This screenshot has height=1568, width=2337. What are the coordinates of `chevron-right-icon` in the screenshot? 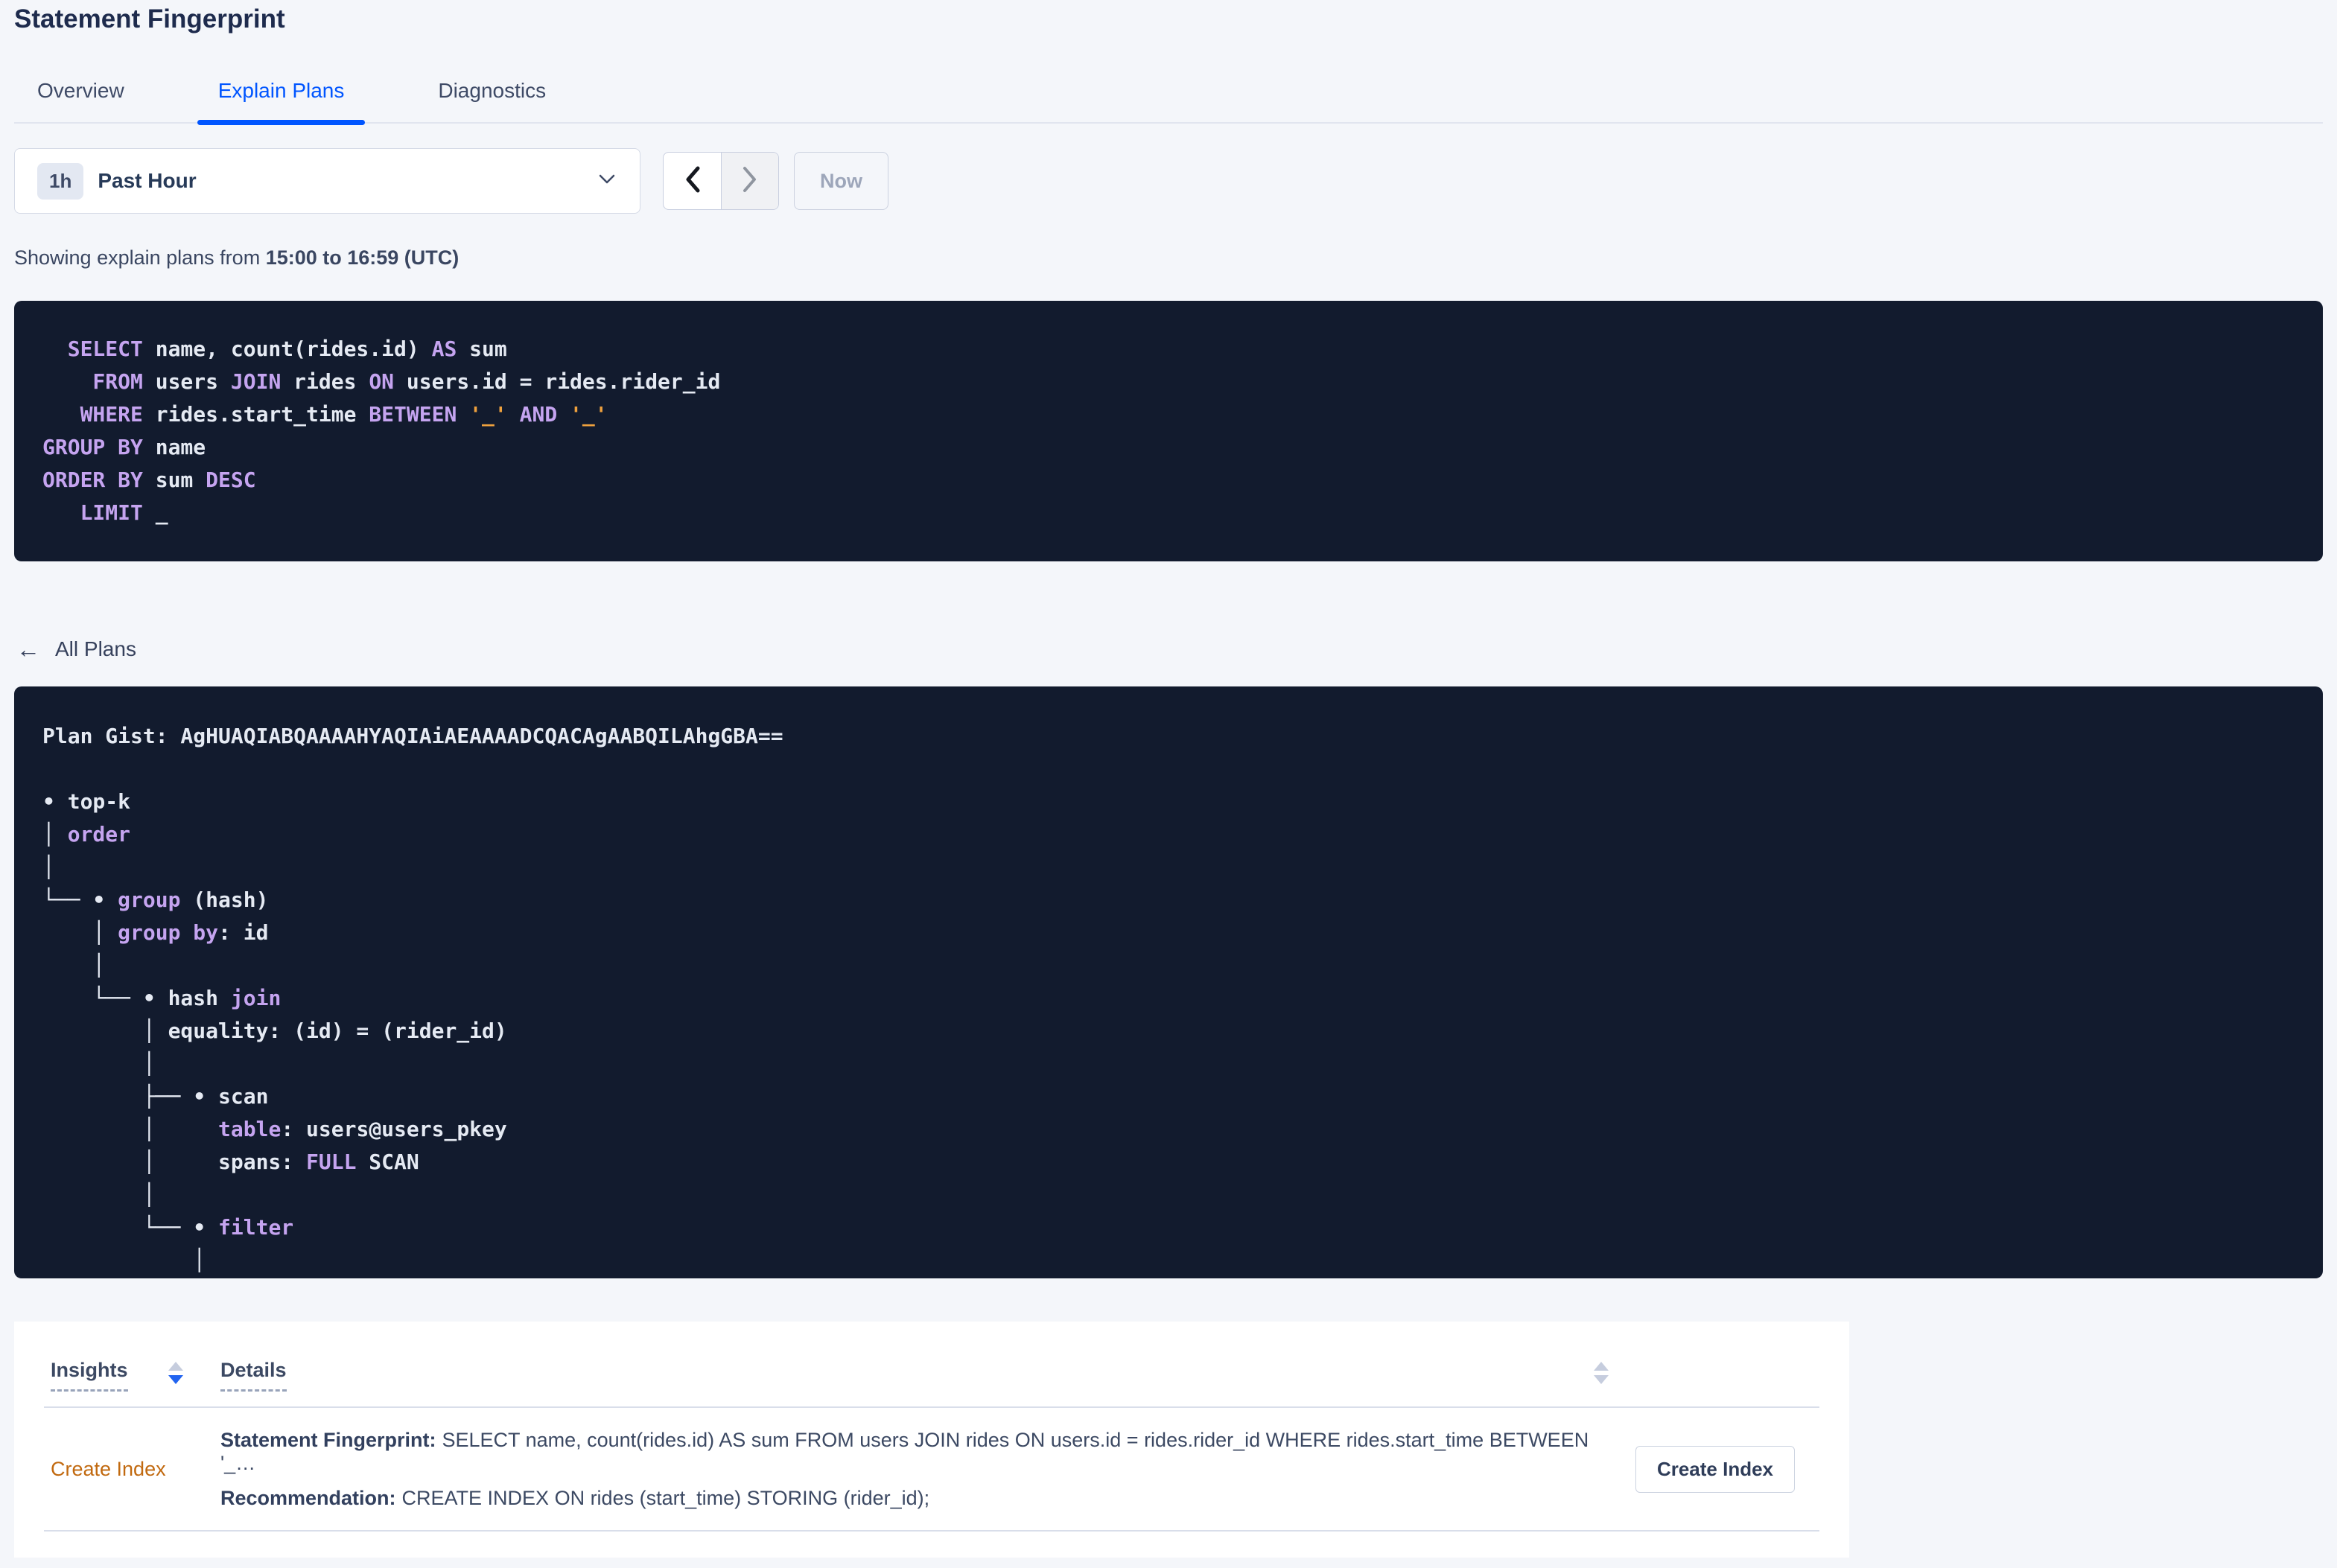 It's located at (750, 181).